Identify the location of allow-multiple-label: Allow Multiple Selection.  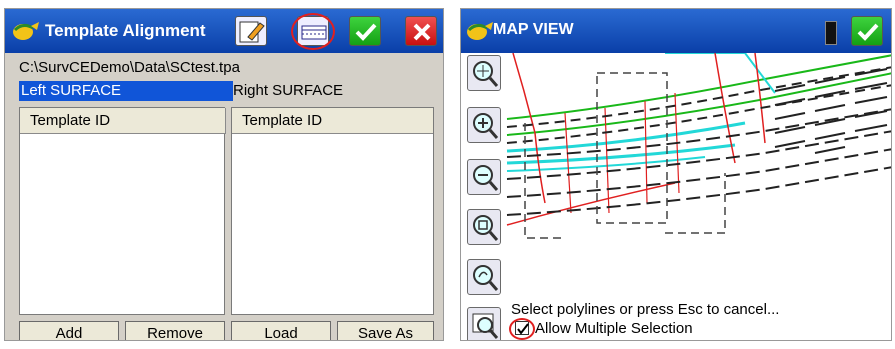
(614, 328).